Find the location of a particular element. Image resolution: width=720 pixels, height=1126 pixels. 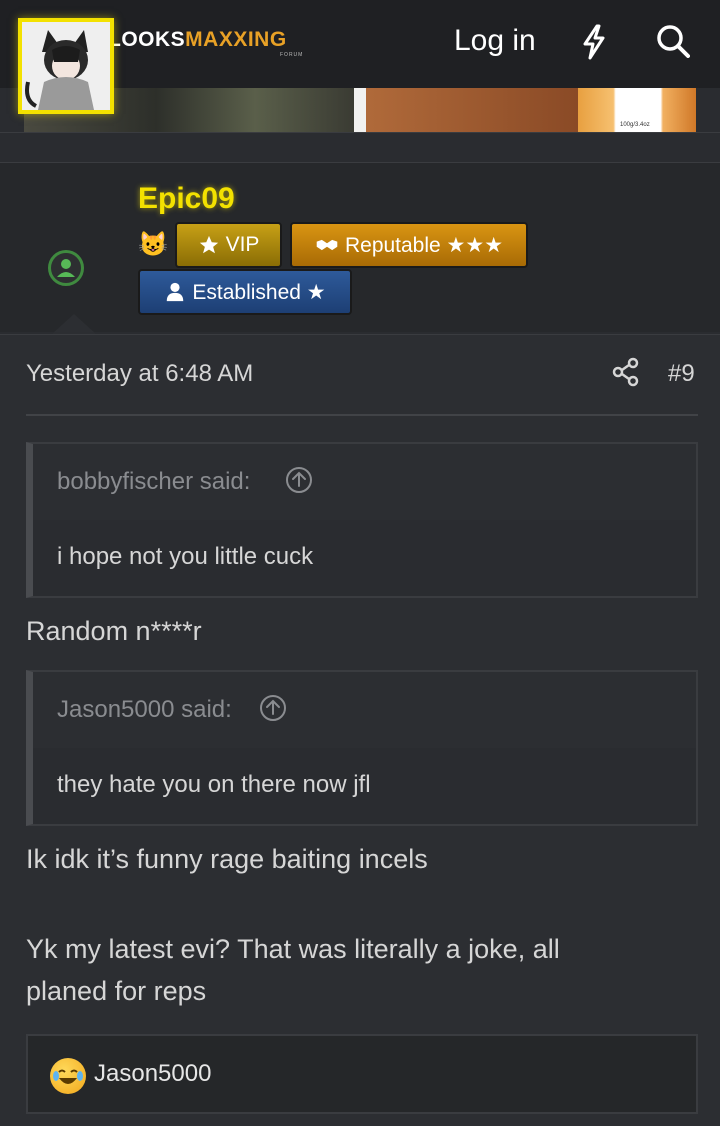

badge-label: Reputable ★★★ is located at coordinates (424, 245).